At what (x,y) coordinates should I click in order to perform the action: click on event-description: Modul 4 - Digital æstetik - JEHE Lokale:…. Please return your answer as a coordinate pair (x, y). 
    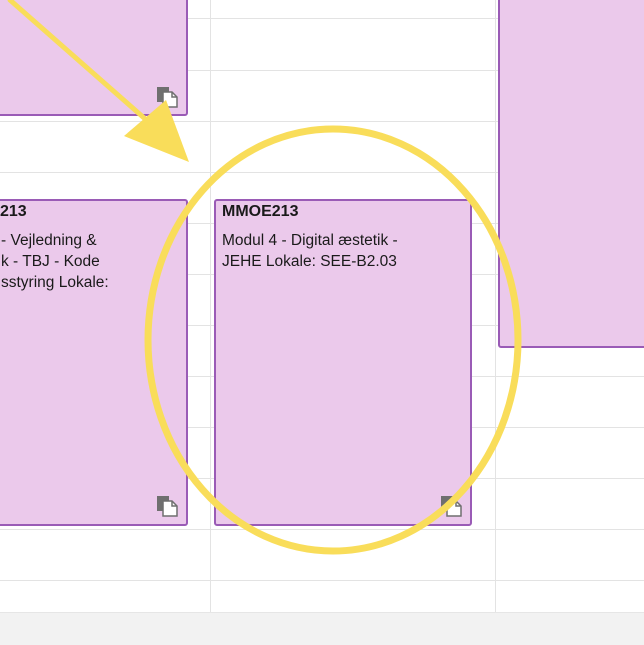
    Looking at the image, I should click on (310, 251).